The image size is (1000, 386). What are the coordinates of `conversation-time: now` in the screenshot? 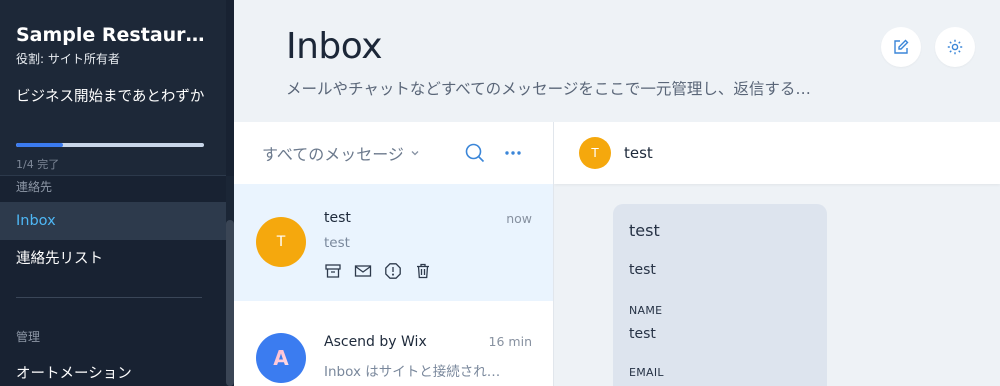 It's located at (519, 218).